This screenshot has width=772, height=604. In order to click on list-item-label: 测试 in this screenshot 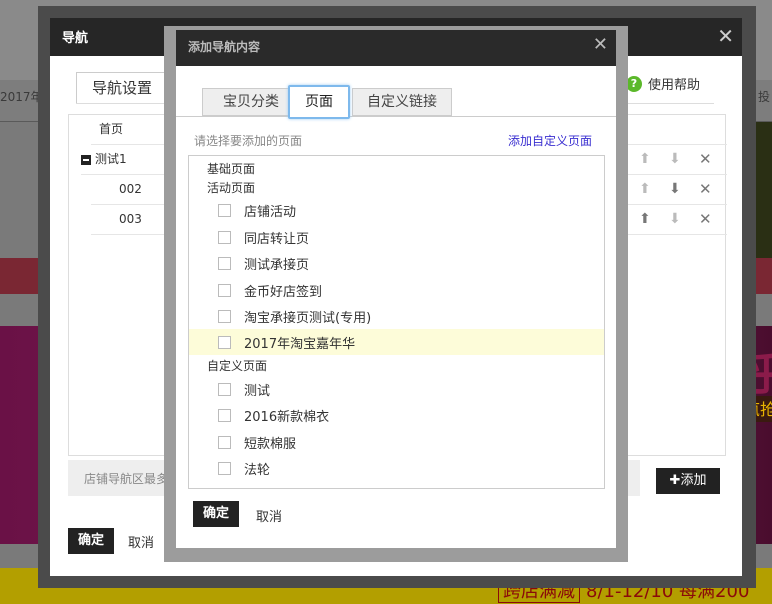, I will do `click(257, 391)`.